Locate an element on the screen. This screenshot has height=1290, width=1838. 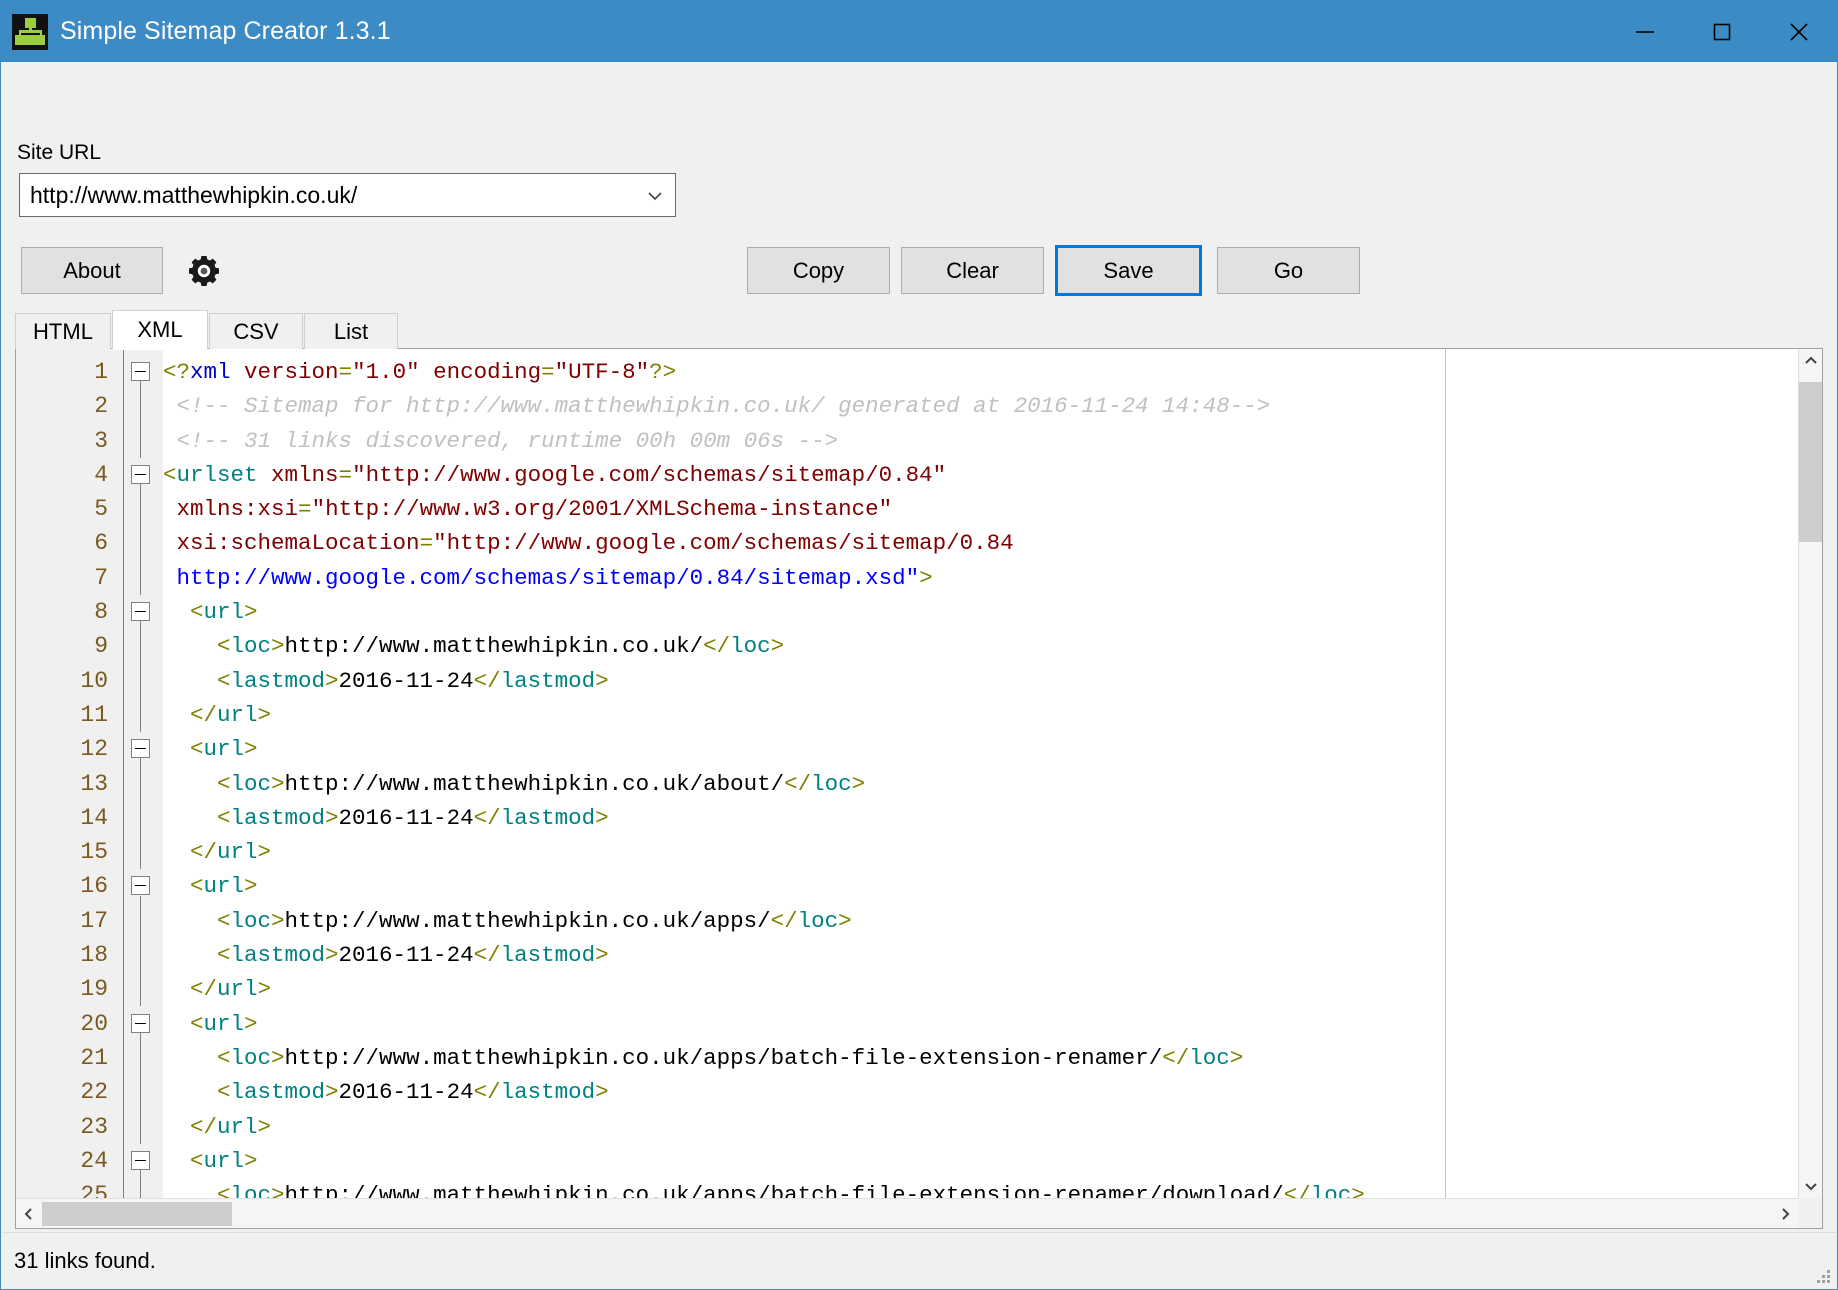
code-line: 1 <?xml version="1.0" encoding="UTF-8"?> is located at coordinates (907, 372).